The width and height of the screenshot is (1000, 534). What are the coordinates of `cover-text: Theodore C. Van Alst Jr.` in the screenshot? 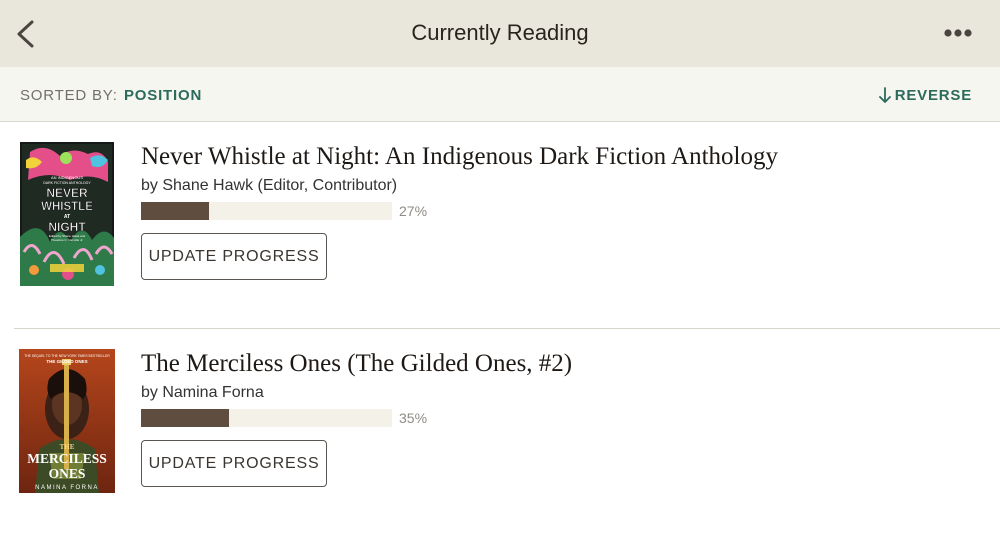 It's located at (67, 240).